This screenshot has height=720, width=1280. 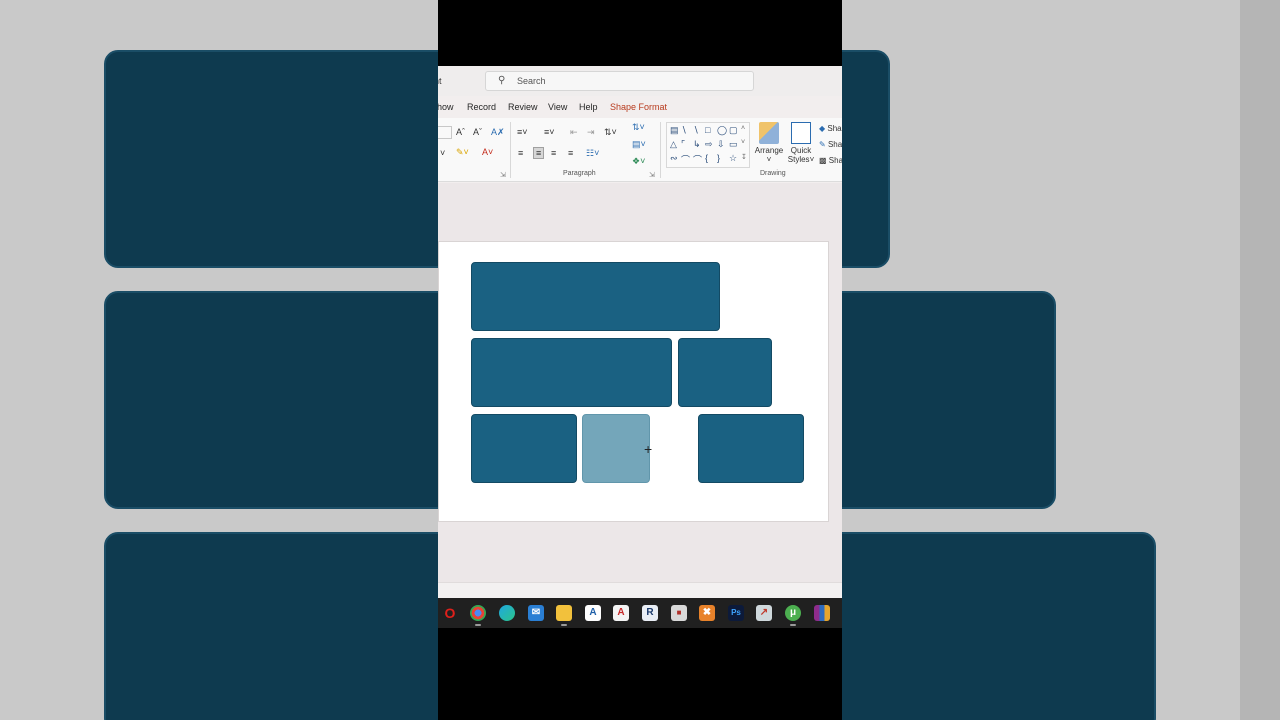 What do you see at coordinates (1260, 360) in the screenshot?
I see `blurred-edge` at bounding box center [1260, 360].